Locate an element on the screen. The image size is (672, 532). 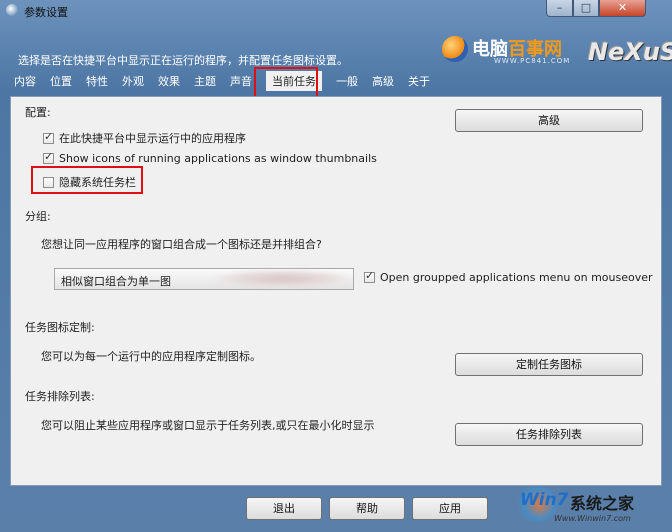
show-running-apps-checkbox: 在此快捷平台中显示运行中的应用程序 is located at coordinates (144, 138).